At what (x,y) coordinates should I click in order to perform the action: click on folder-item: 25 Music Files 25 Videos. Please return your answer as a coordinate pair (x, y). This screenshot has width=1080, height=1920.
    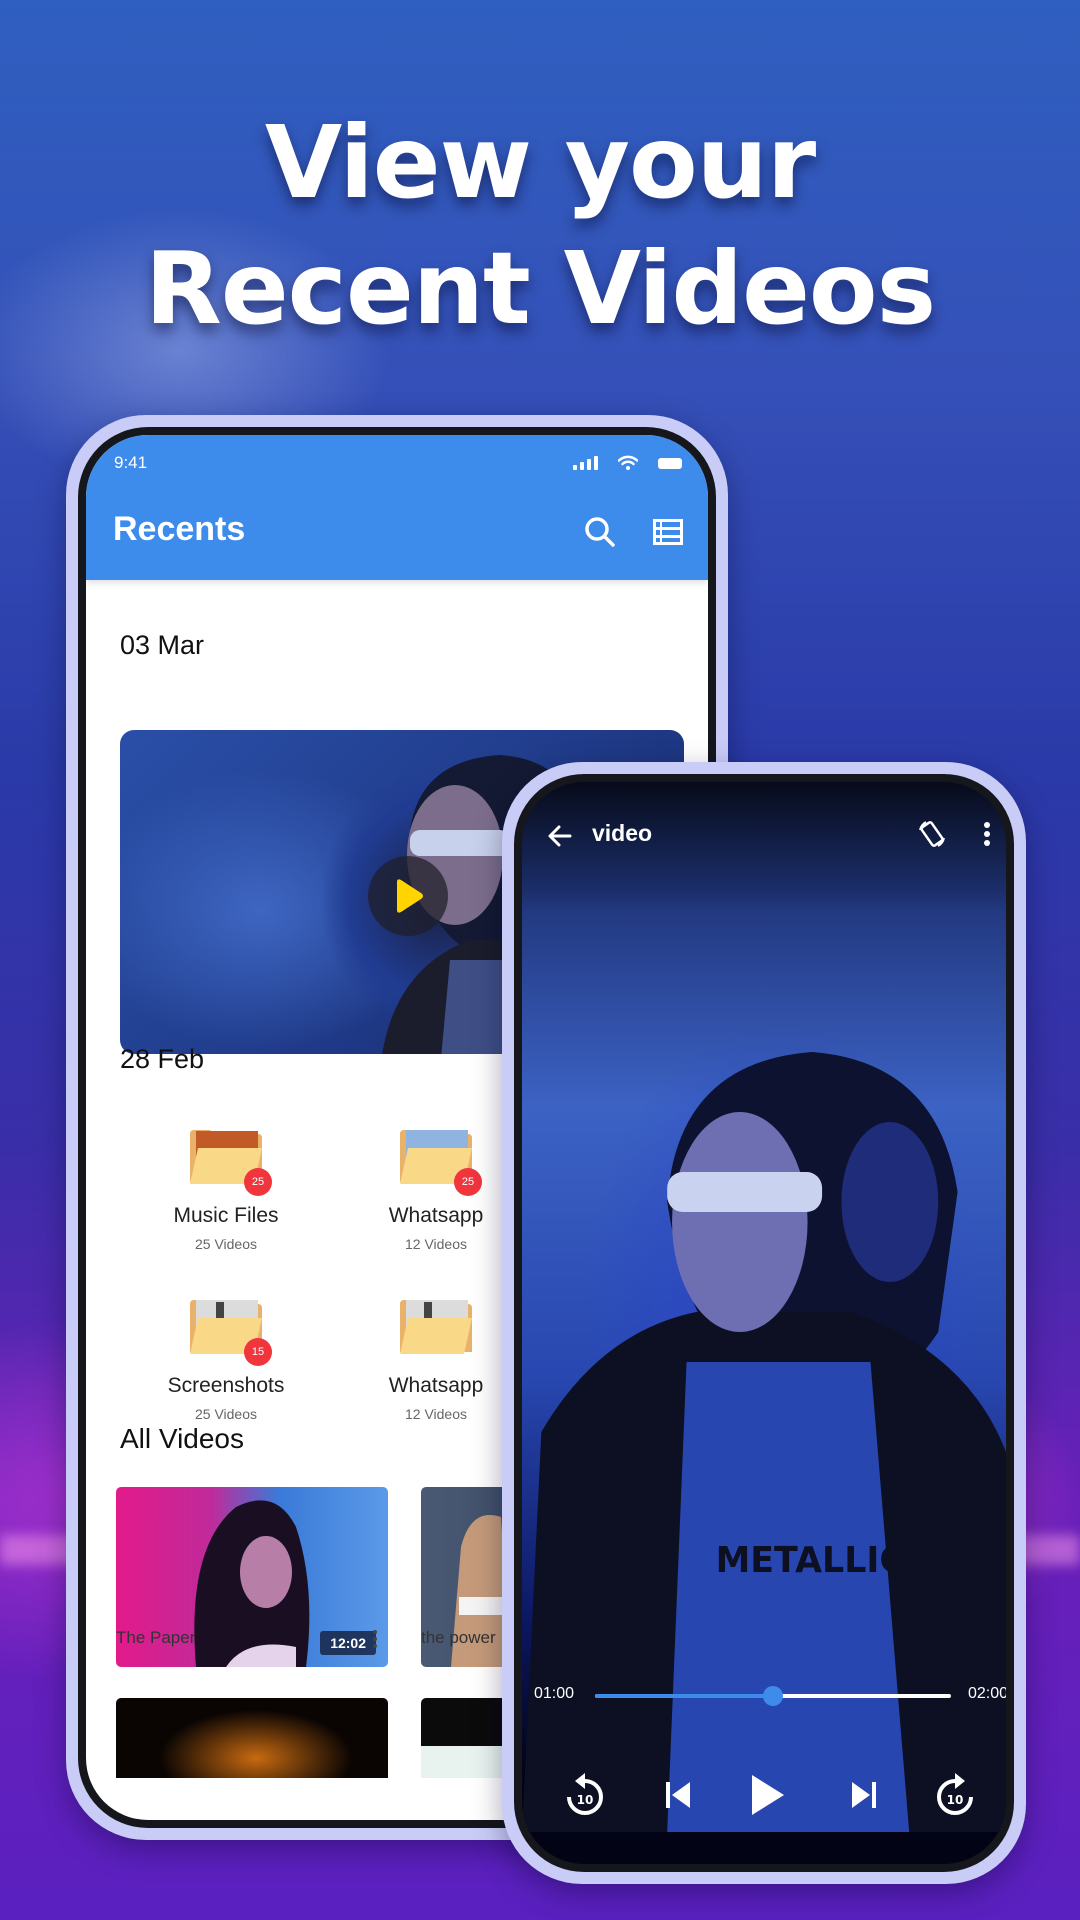
    Looking at the image, I should click on (226, 1190).